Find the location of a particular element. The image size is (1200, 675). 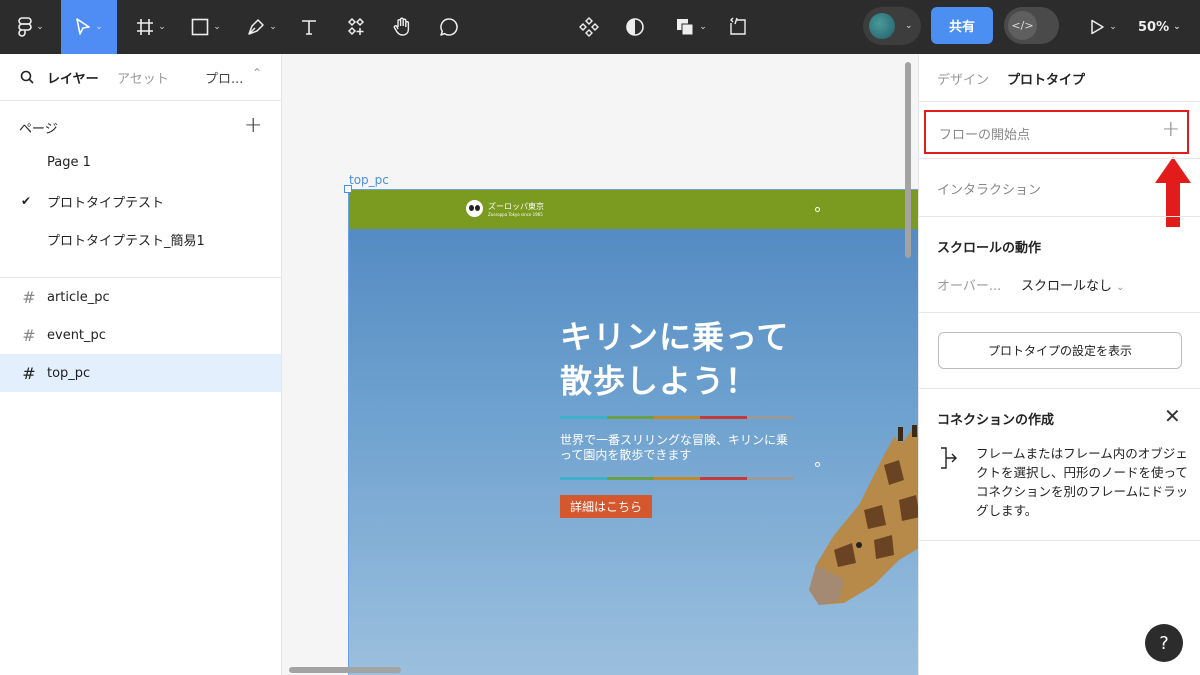

giraffe-image is located at coordinates (863, 515).